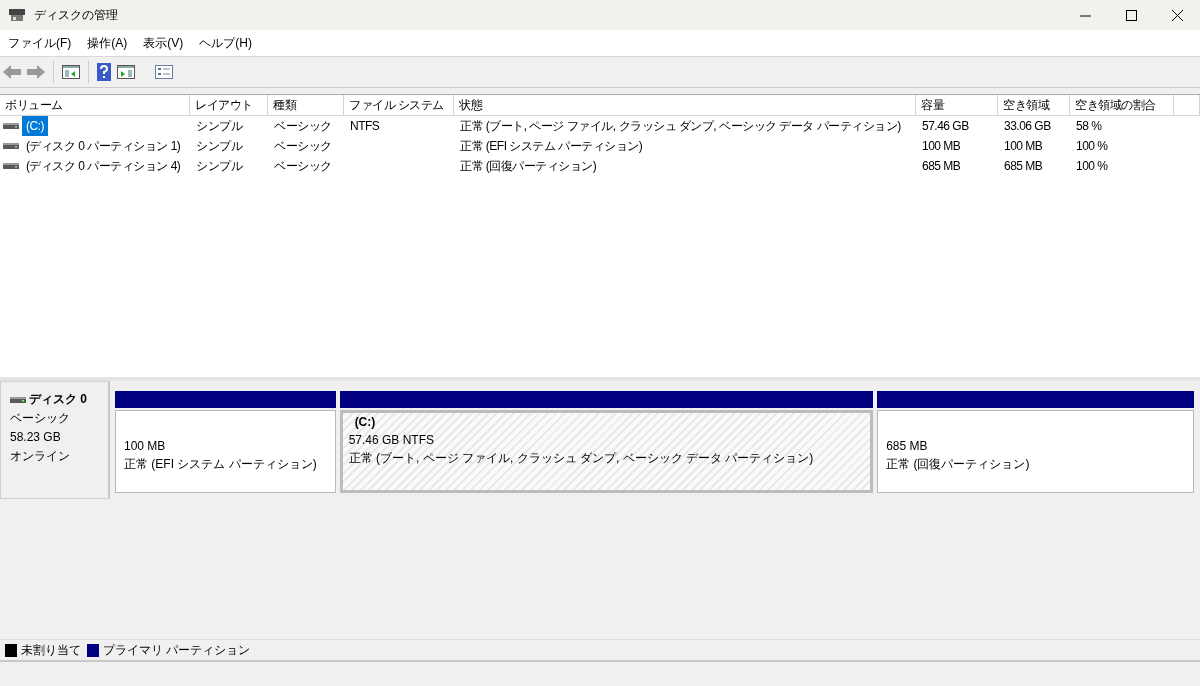 This screenshot has height=686, width=1200. I want to click on partition-block: (C:) 57.46 GB NTFS 正常 (ブート, ページ ファイル, クラッシュ ダンプ, ベーシック データ パーティション), so click(606, 451).